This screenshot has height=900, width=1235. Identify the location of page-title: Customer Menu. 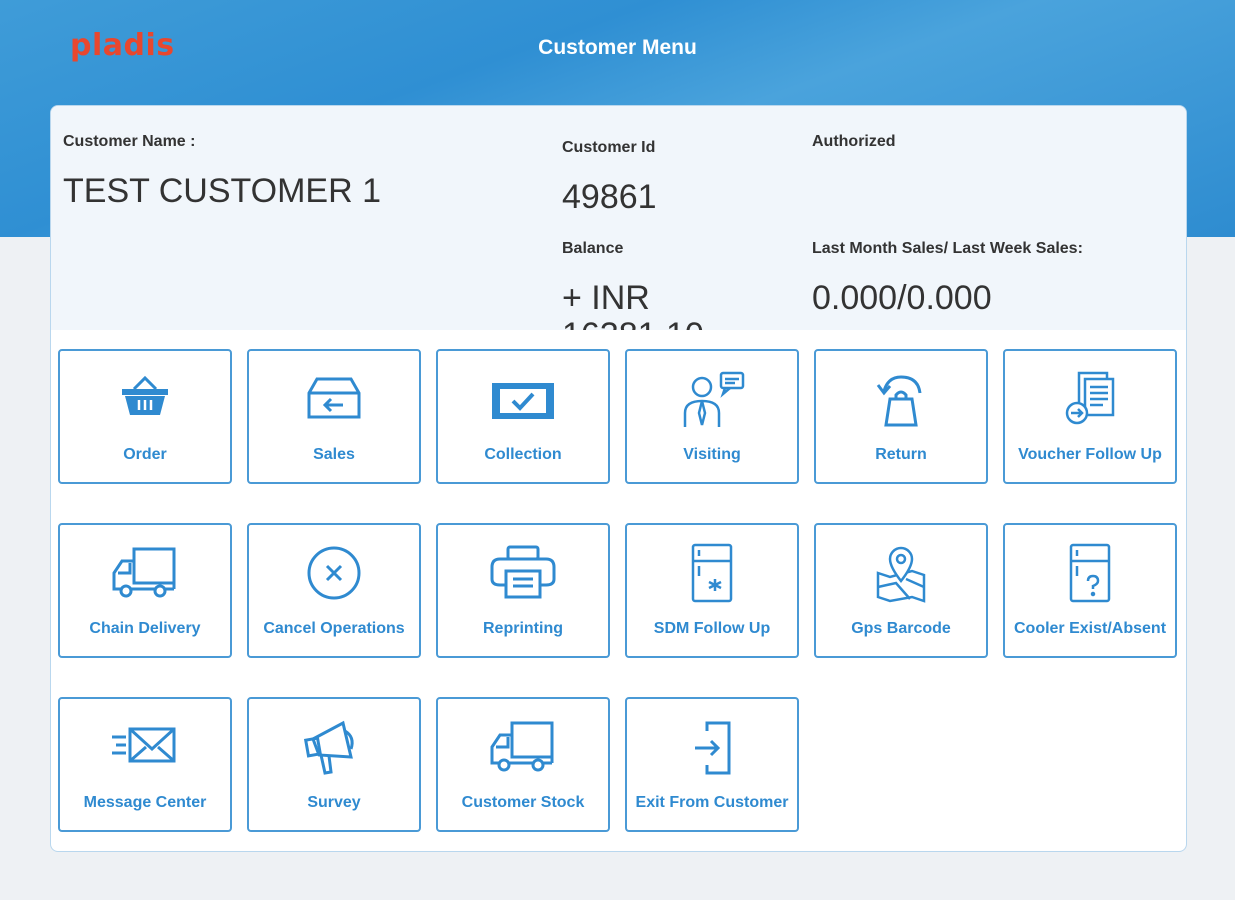
(617, 47).